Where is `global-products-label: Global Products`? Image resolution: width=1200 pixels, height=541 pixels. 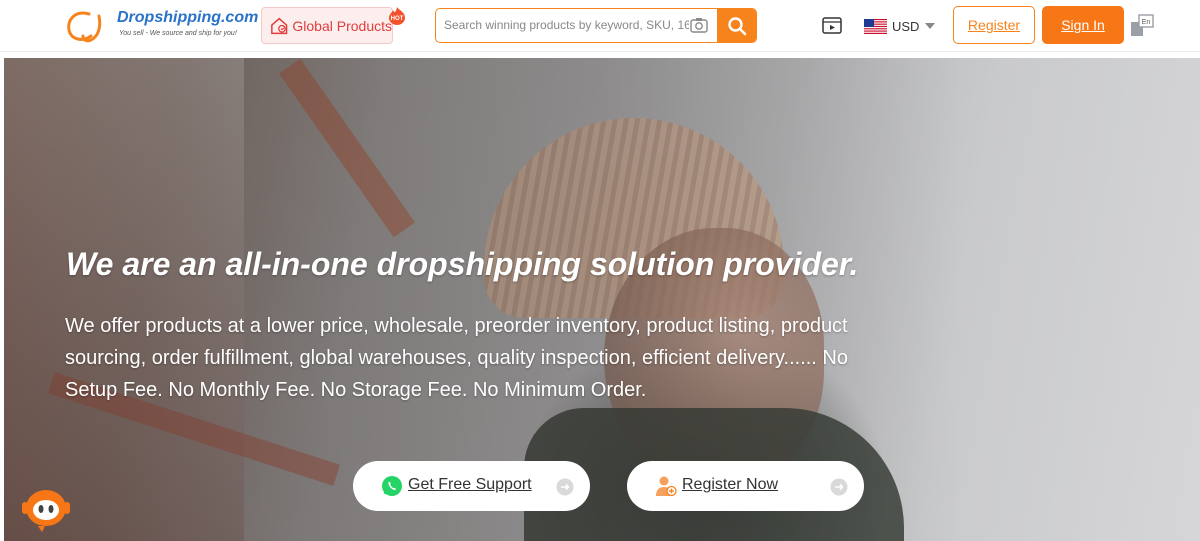
global-products-label: Global Products is located at coordinates (342, 25).